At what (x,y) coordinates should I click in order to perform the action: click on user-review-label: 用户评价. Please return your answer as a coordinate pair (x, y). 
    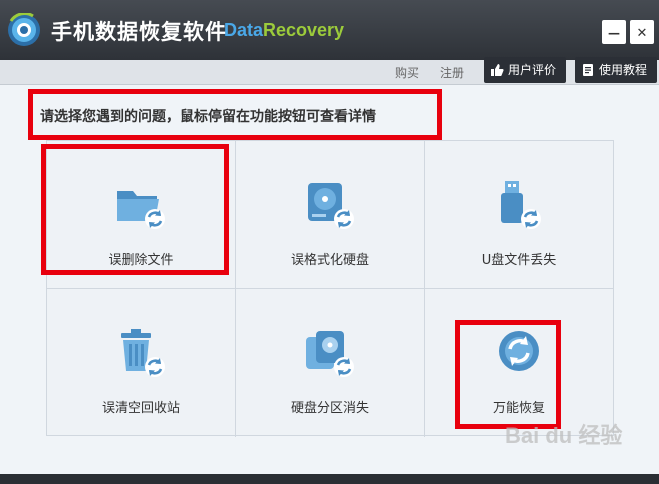
    Looking at the image, I should click on (532, 70).